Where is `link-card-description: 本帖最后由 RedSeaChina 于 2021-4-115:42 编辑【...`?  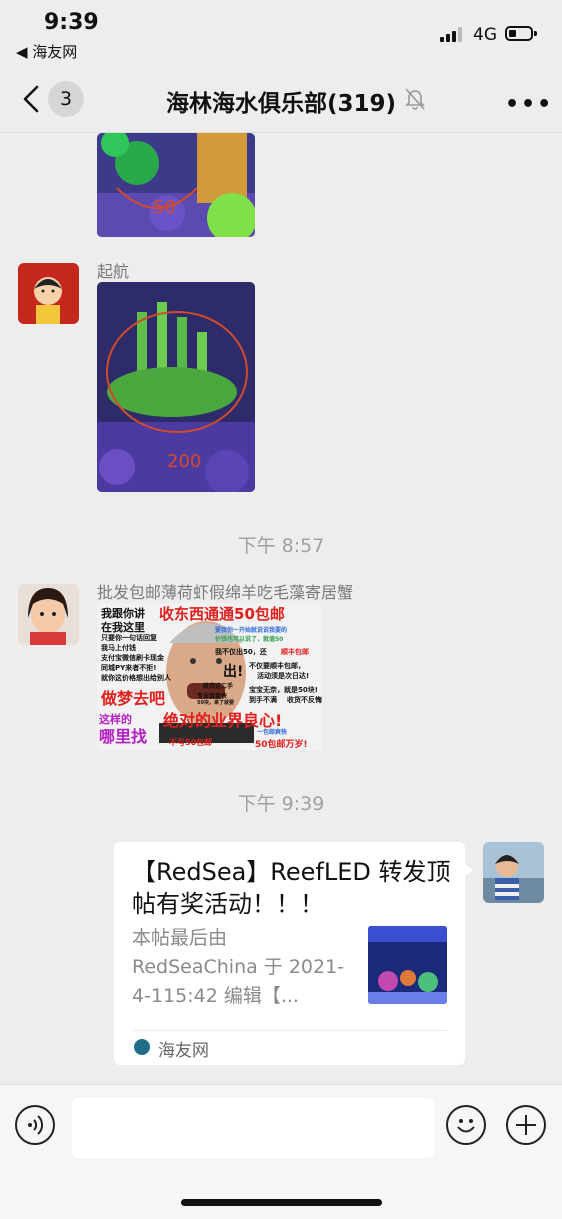 link-card-description: 本帖最后由 RedSeaChina 于 2021-4-115:42 编辑【... is located at coordinates (238, 967).